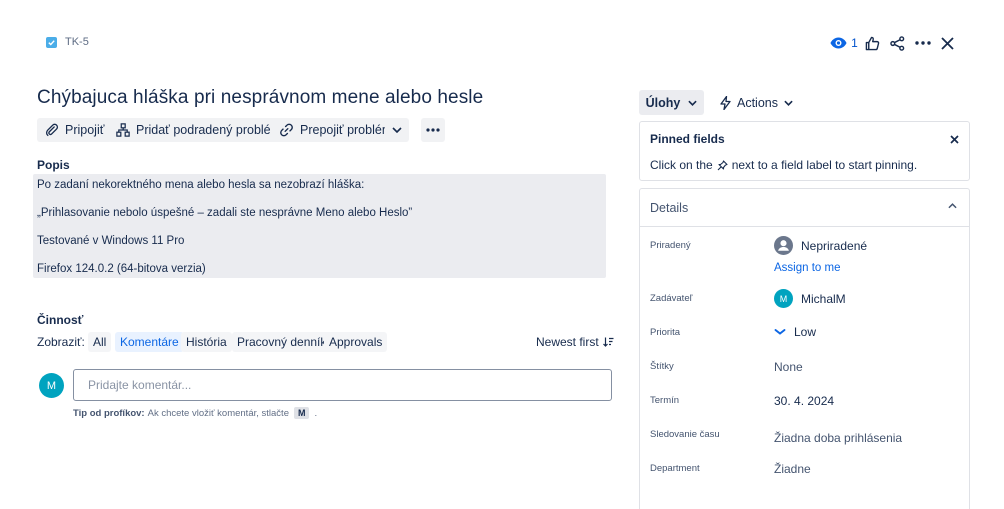 The width and height of the screenshot is (1004, 509). I want to click on description-line: Testované v Windows 11 Pro, so click(111, 241).